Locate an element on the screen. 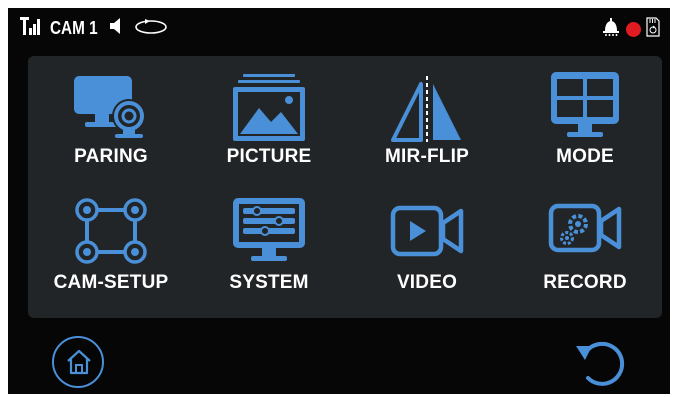  home-icon is located at coordinates (79, 364).